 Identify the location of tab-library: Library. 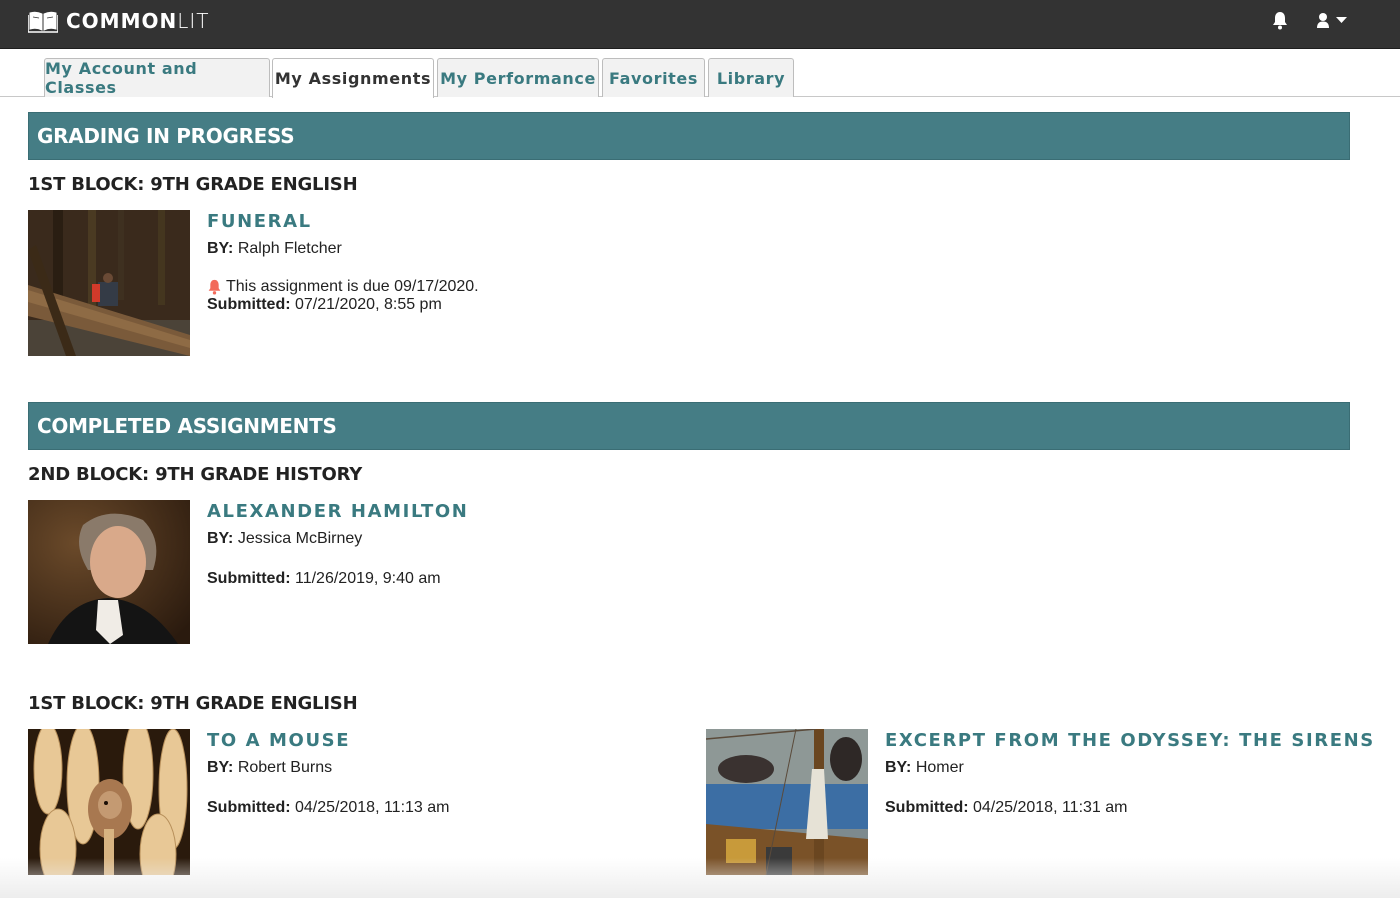
(751, 77).